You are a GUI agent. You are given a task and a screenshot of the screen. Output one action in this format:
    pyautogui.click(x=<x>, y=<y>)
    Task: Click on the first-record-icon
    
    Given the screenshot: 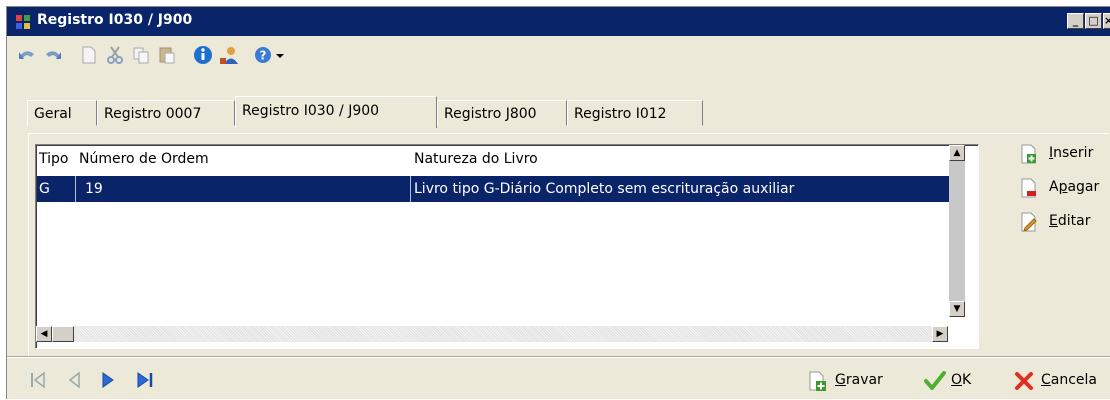 What is the action you would take?
    pyautogui.click(x=38, y=380)
    